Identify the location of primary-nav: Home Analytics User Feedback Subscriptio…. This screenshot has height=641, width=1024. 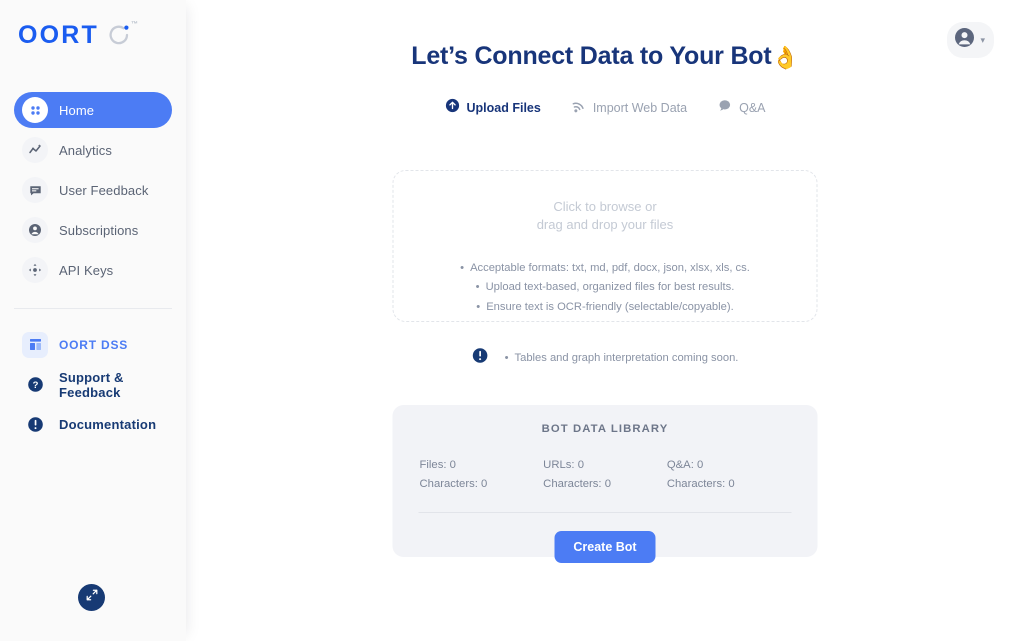
(93, 190).